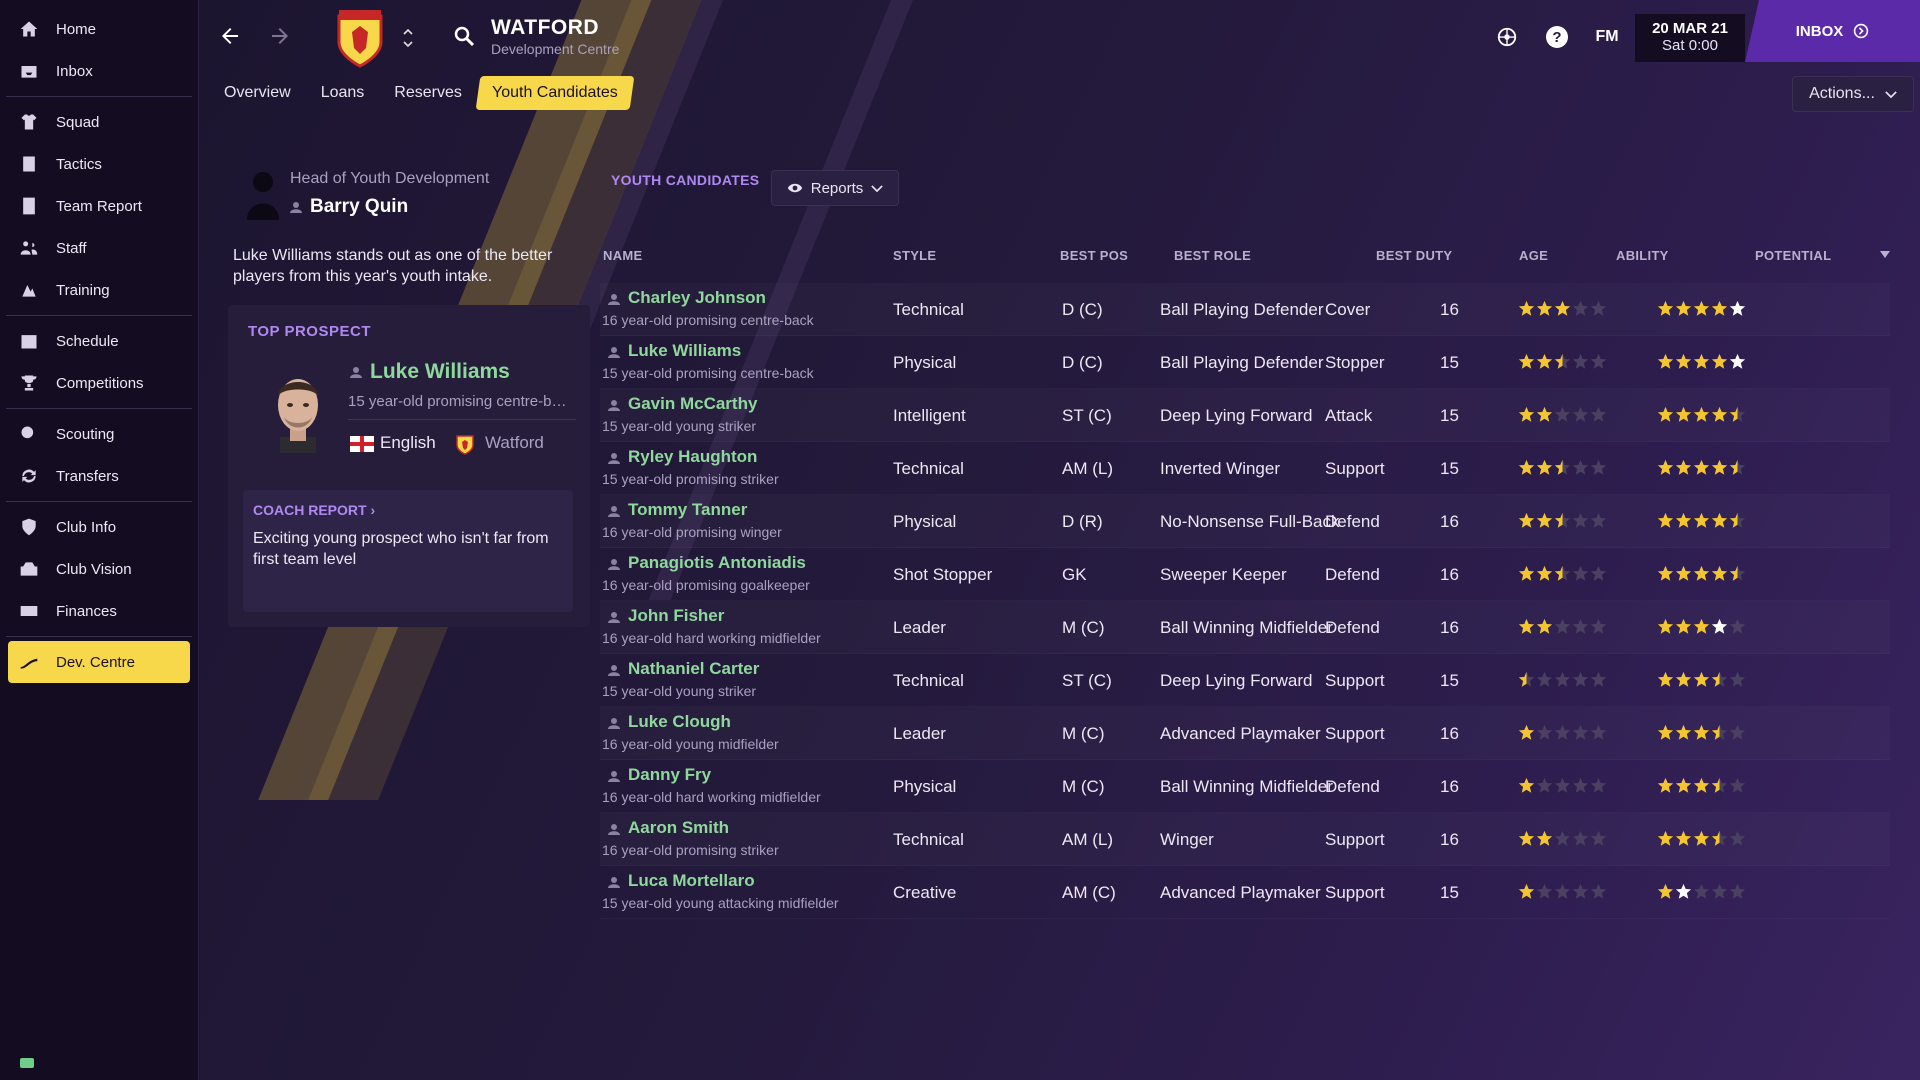 The height and width of the screenshot is (1080, 1920). Describe the element at coordinates (1793, 255) in the screenshot. I see `col-header-potential: POTENTIAL` at that location.